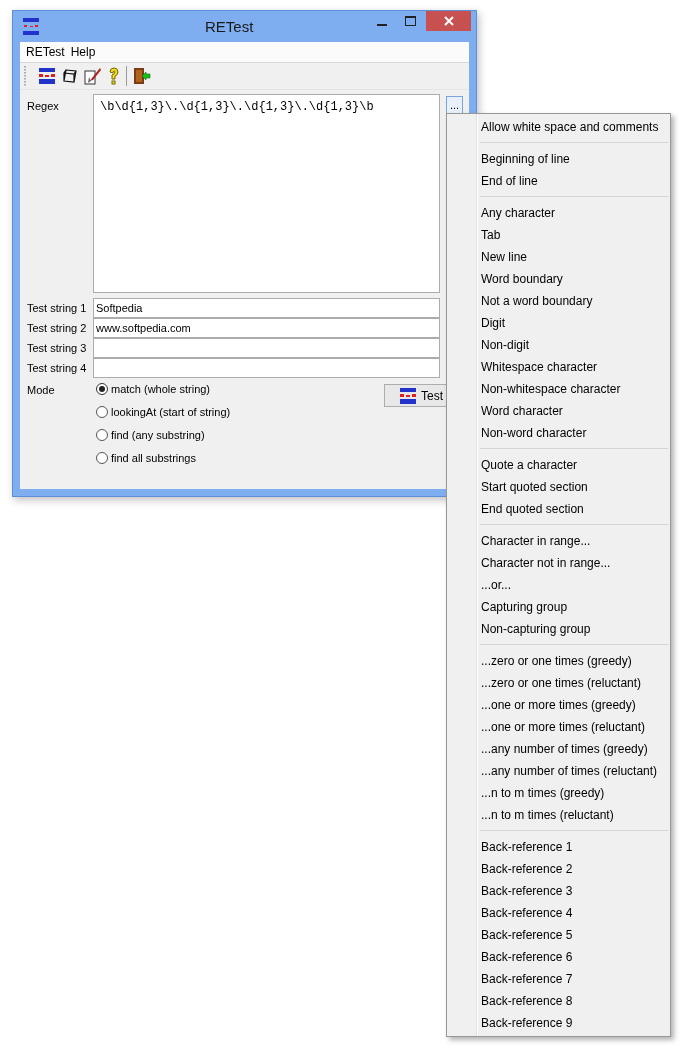 The height and width of the screenshot is (1056, 692). Describe the element at coordinates (153, 458) in the screenshot. I see `radio-label: find all substrings` at that location.